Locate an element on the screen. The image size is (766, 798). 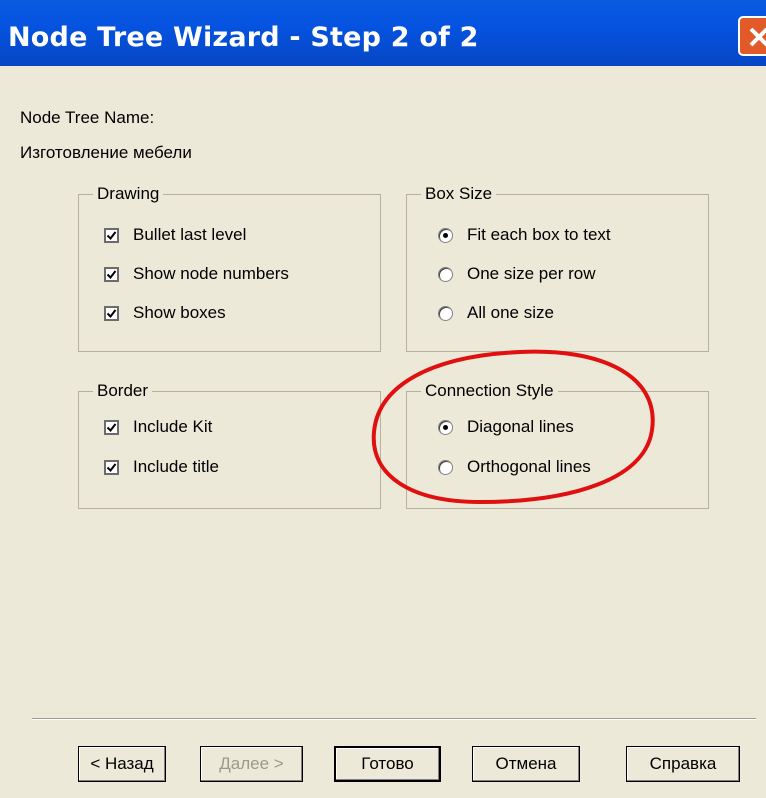
next-button: Далее > is located at coordinates (251, 764).